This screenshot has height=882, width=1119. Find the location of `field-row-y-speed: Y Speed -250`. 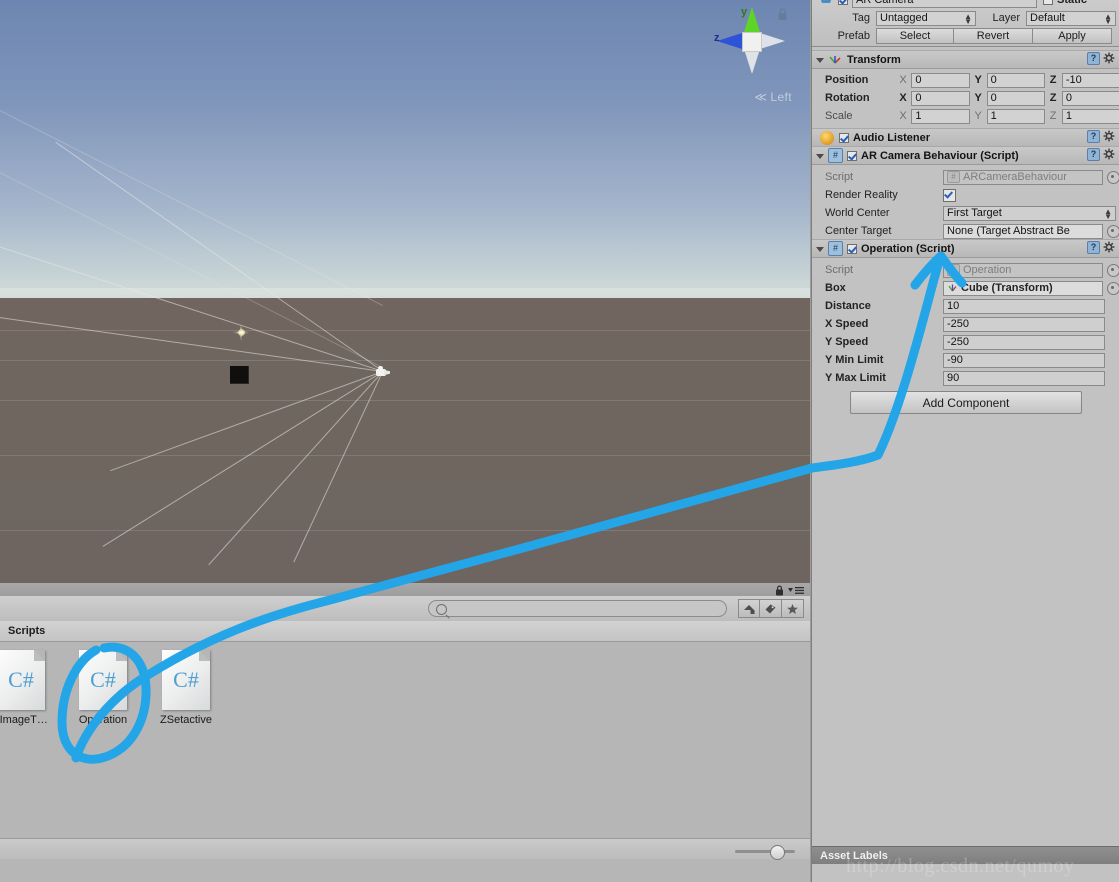

field-row-y-speed: Y Speed -250 is located at coordinates (965, 342).